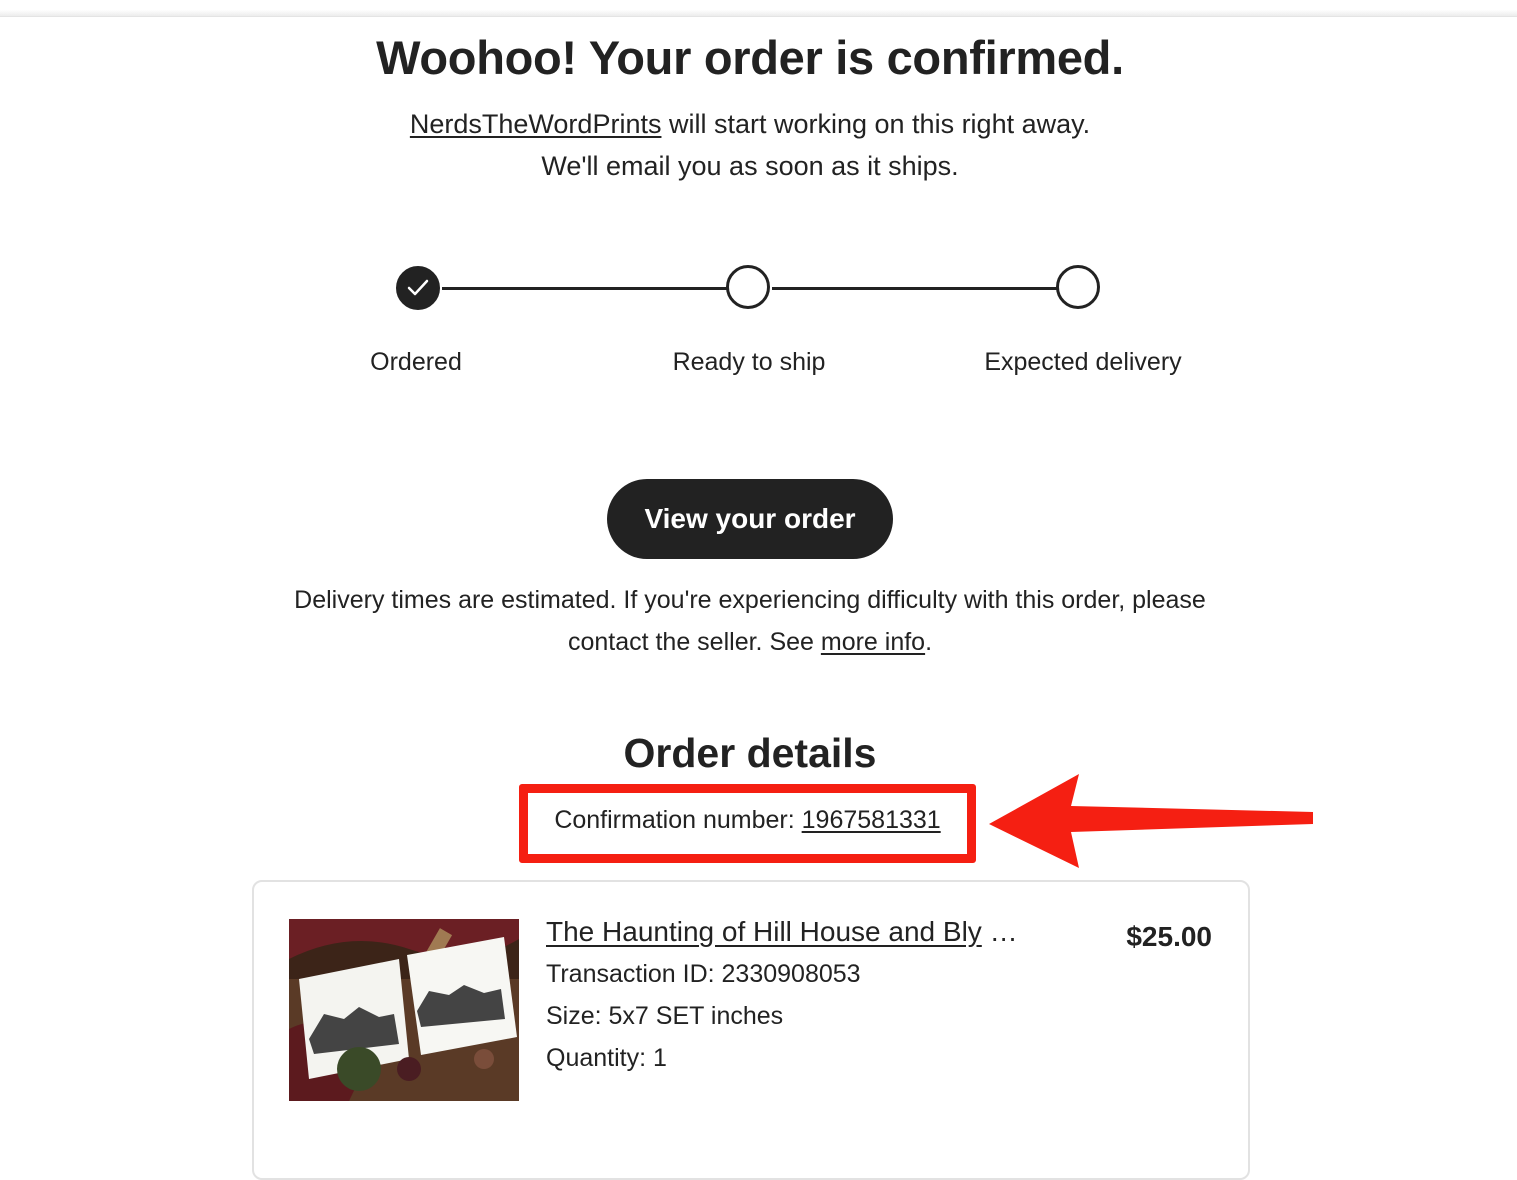 The height and width of the screenshot is (1180, 1517). I want to click on delivery-note-period: ., so click(929, 642).